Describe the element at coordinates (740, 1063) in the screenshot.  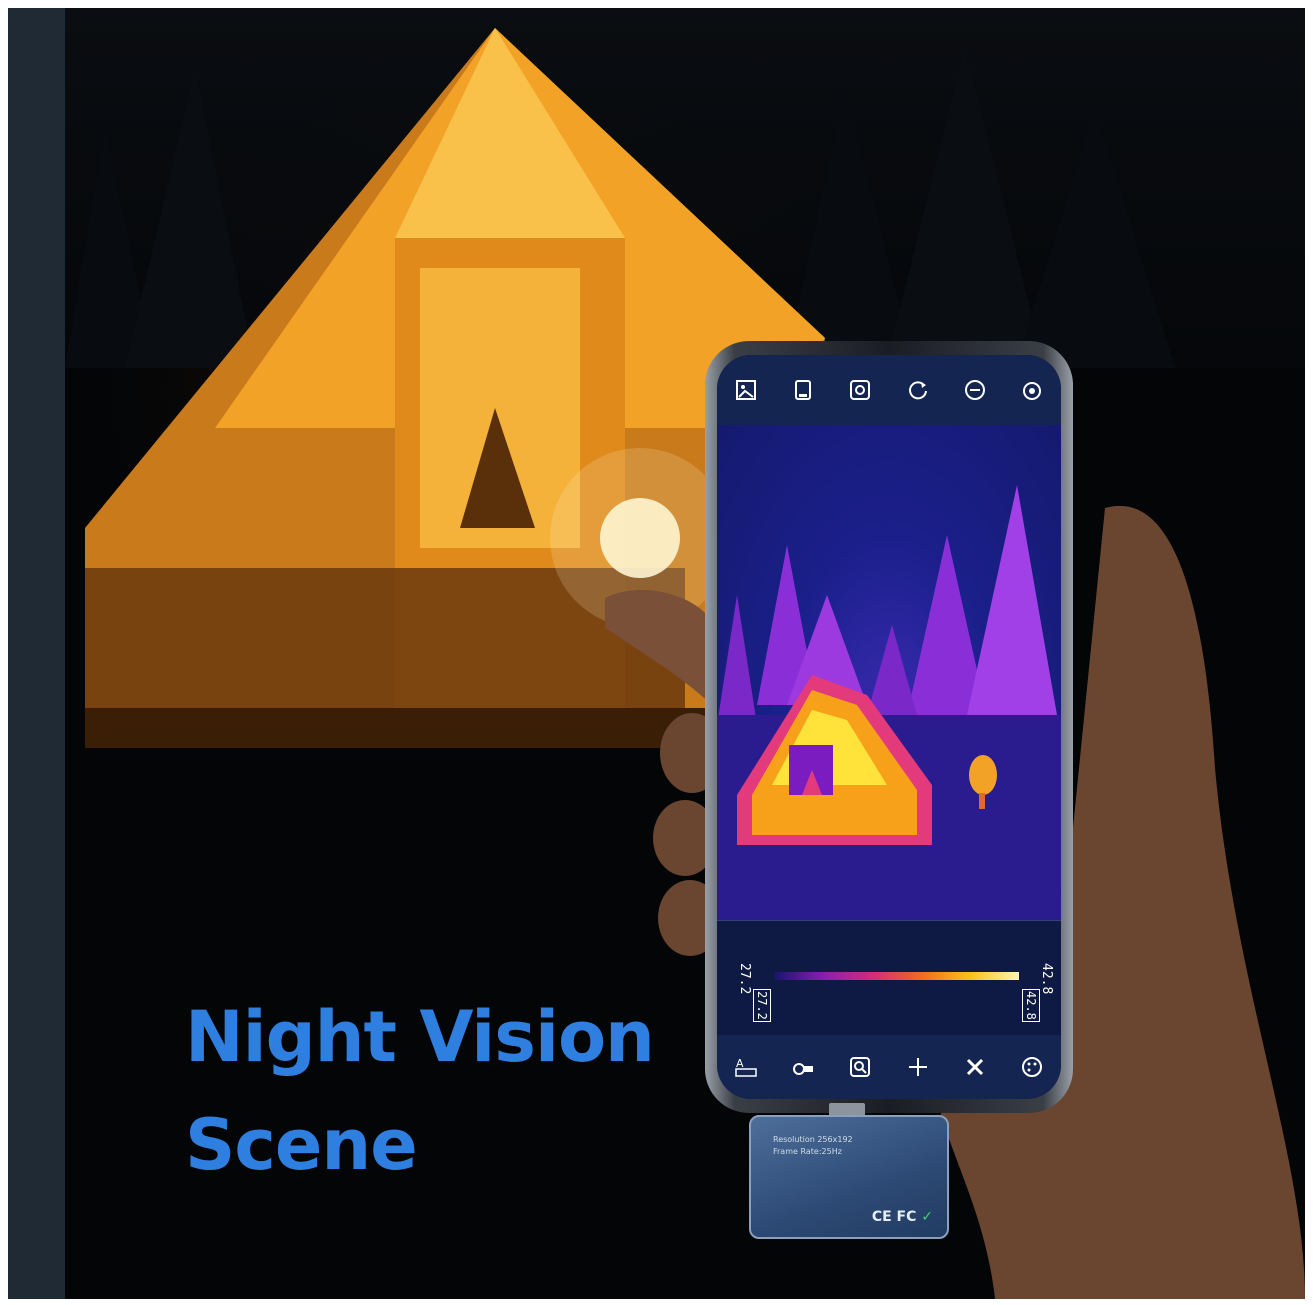
I see `svg-text: A` at that location.